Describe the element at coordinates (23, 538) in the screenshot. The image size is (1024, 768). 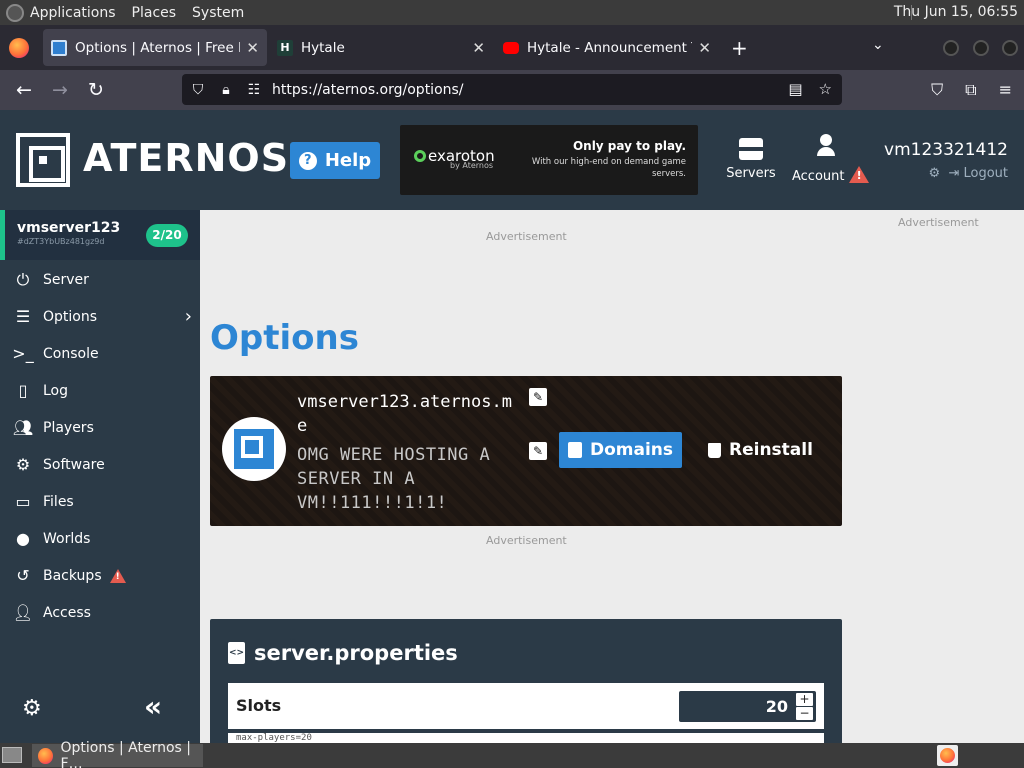
I see `globe-icon: ●` at that location.